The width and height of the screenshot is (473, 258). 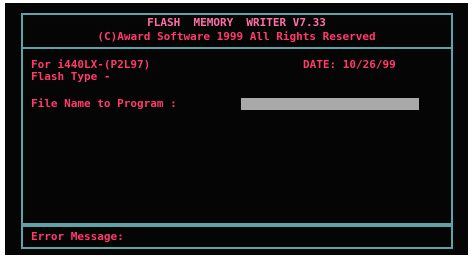 I want to click on date-label: DATE: 10/26/99, so click(x=349, y=64).